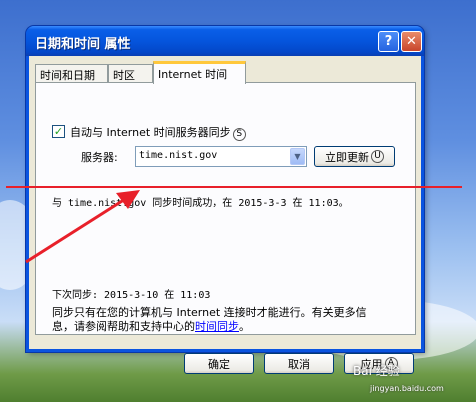  What do you see at coordinates (407, 388) in the screenshot?
I see `watermark-url: jingyan.baidu.com` at bounding box center [407, 388].